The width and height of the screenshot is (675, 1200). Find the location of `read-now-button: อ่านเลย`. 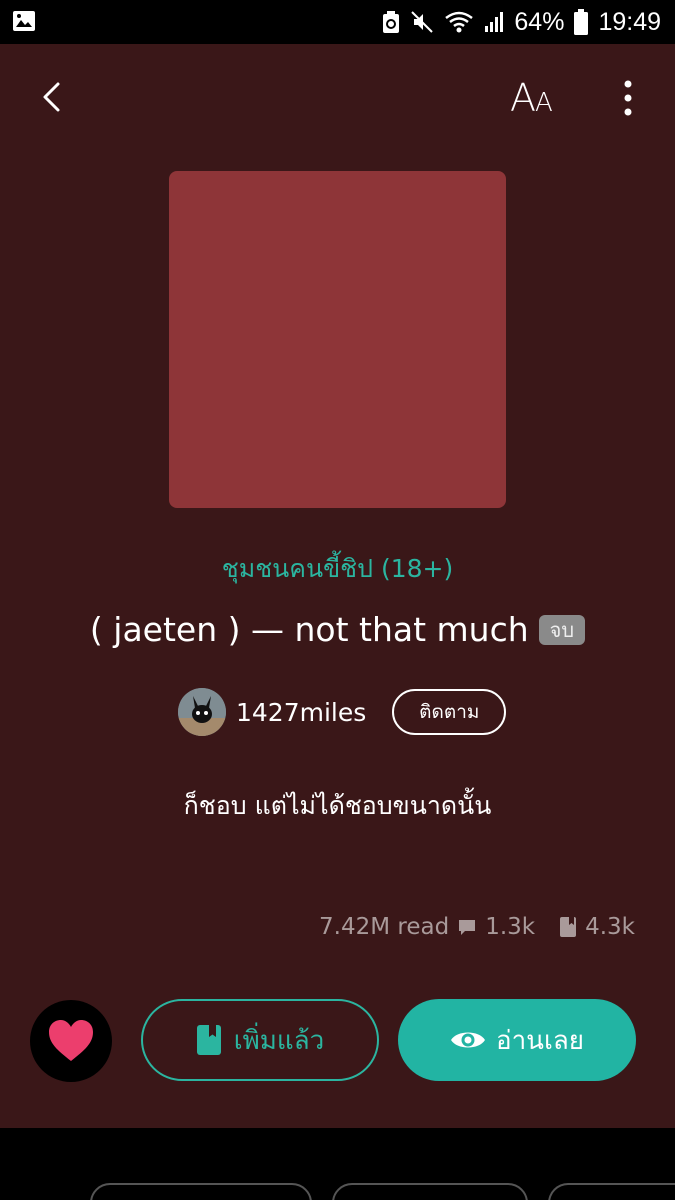

read-now-button: อ่านเลย is located at coordinates (517, 1040).